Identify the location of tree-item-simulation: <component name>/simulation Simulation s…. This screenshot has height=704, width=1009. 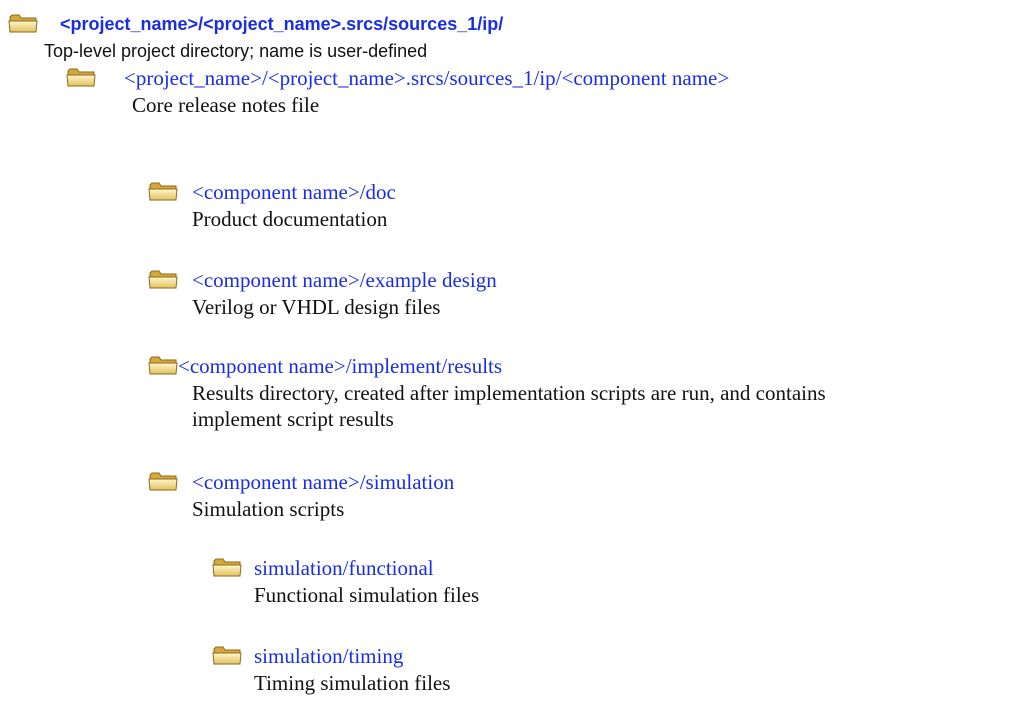
(578, 495).